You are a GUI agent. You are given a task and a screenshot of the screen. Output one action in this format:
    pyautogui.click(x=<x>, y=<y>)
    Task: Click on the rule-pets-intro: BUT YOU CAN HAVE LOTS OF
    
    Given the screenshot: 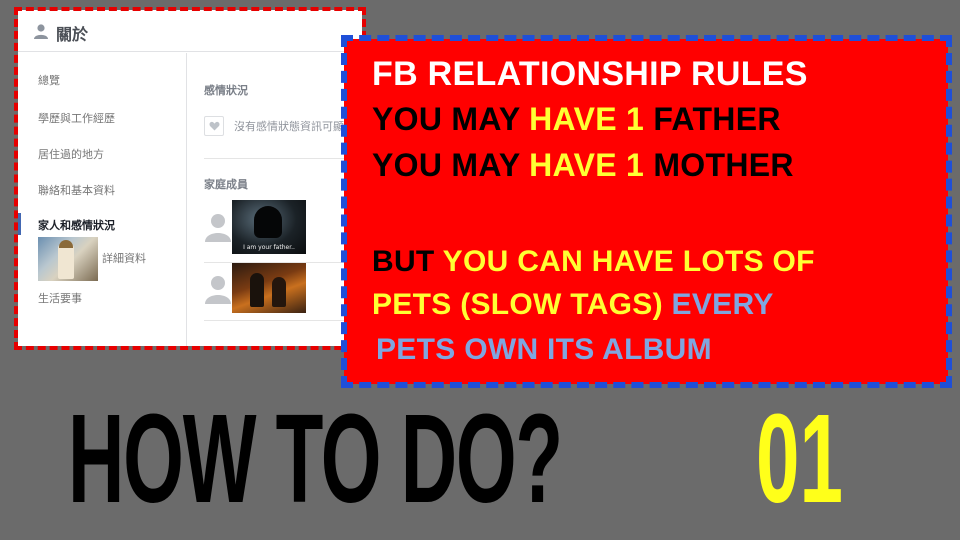 What is the action you would take?
    pyautogui.click(x=593, y=262)
    